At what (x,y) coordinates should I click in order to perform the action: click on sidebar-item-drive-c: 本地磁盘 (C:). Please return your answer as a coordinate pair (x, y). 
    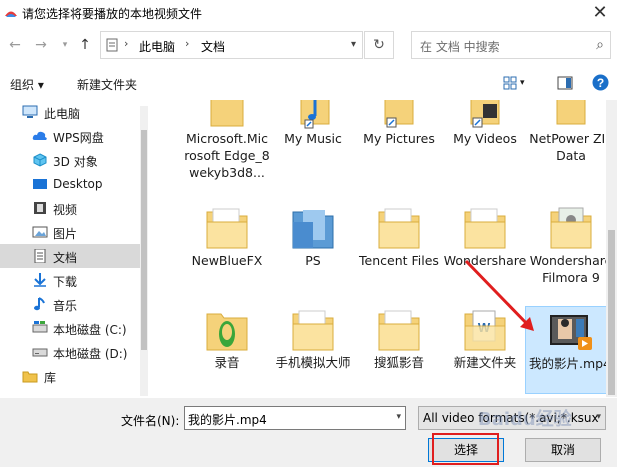
    Looking at the image, I should click on (74, 328).